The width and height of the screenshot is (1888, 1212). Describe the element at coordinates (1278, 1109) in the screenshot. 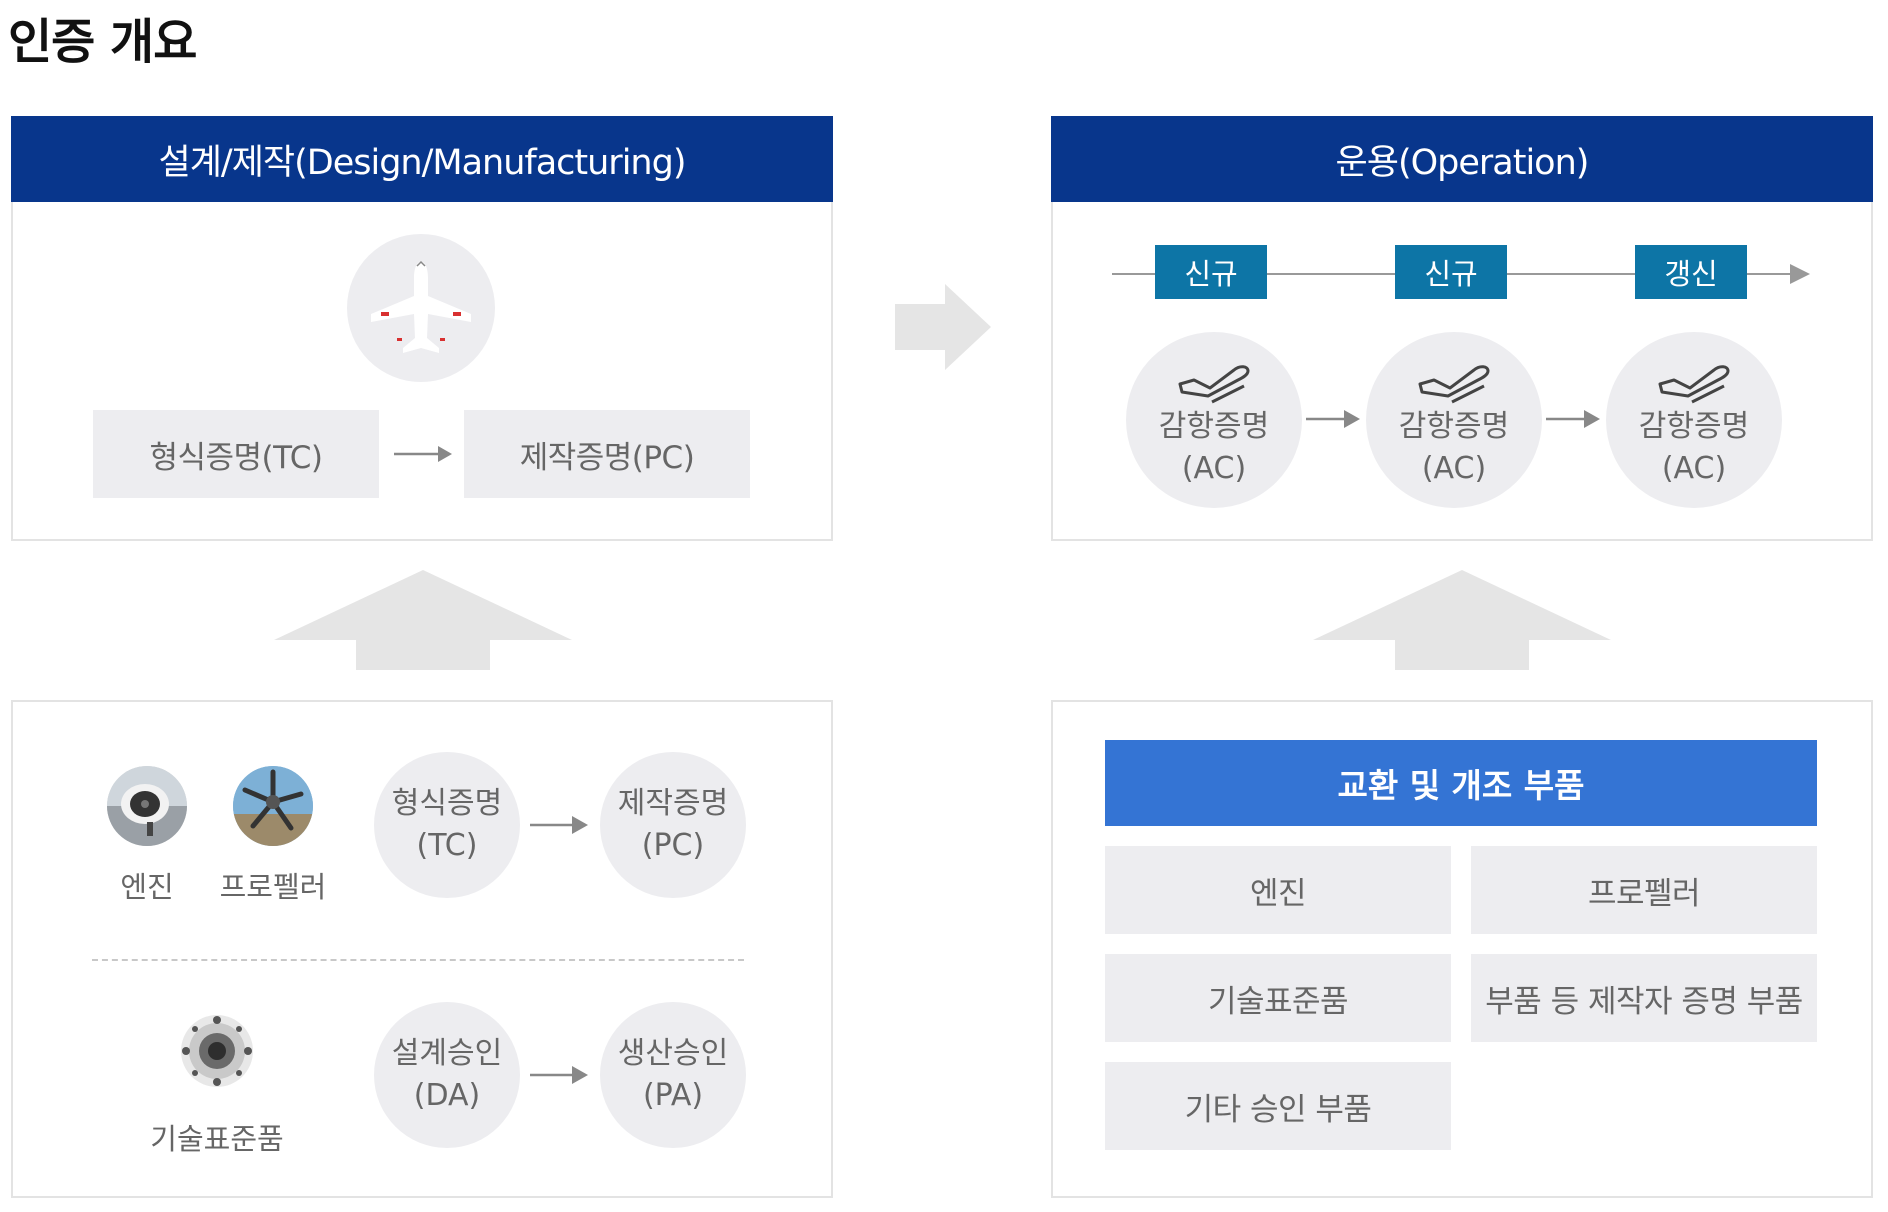

I see `parts-item-label: 기타 승인 부품` at that location.